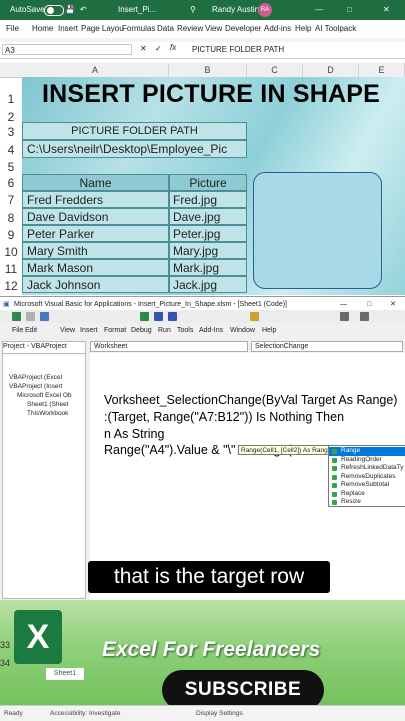 Image resolution: width=405 pixels, height=721 pixels. Describe the element at coordinates (70, 9) in the screenshot. I see `save-icon: 💾` at that location.